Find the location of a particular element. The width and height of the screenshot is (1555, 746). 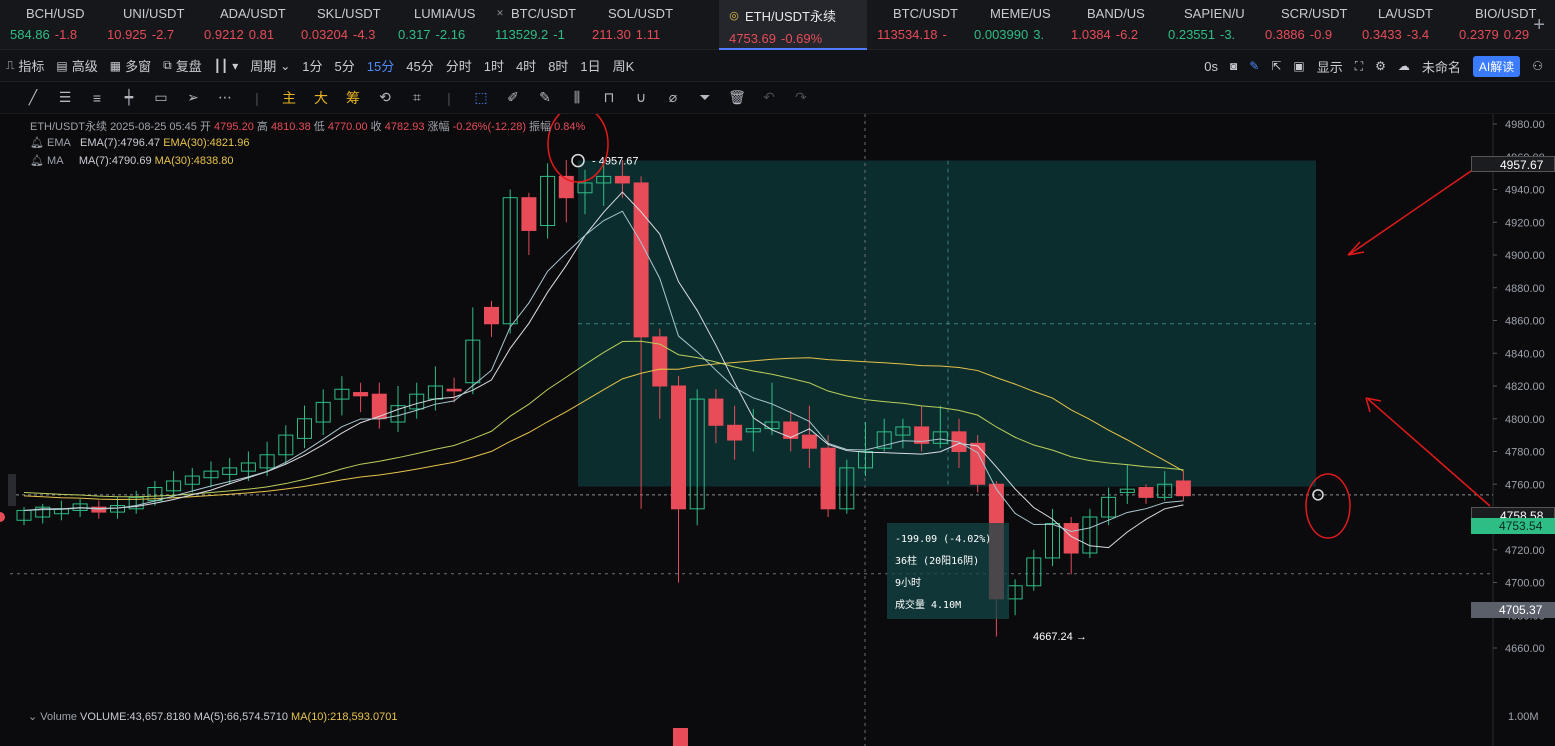

undo-icon: ↶ is located at coordinates (769, 97).